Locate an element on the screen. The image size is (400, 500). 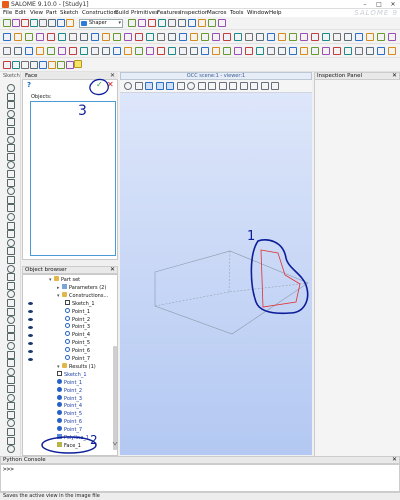
primitives-tool-6-icon is located at coordinates (52, 65).